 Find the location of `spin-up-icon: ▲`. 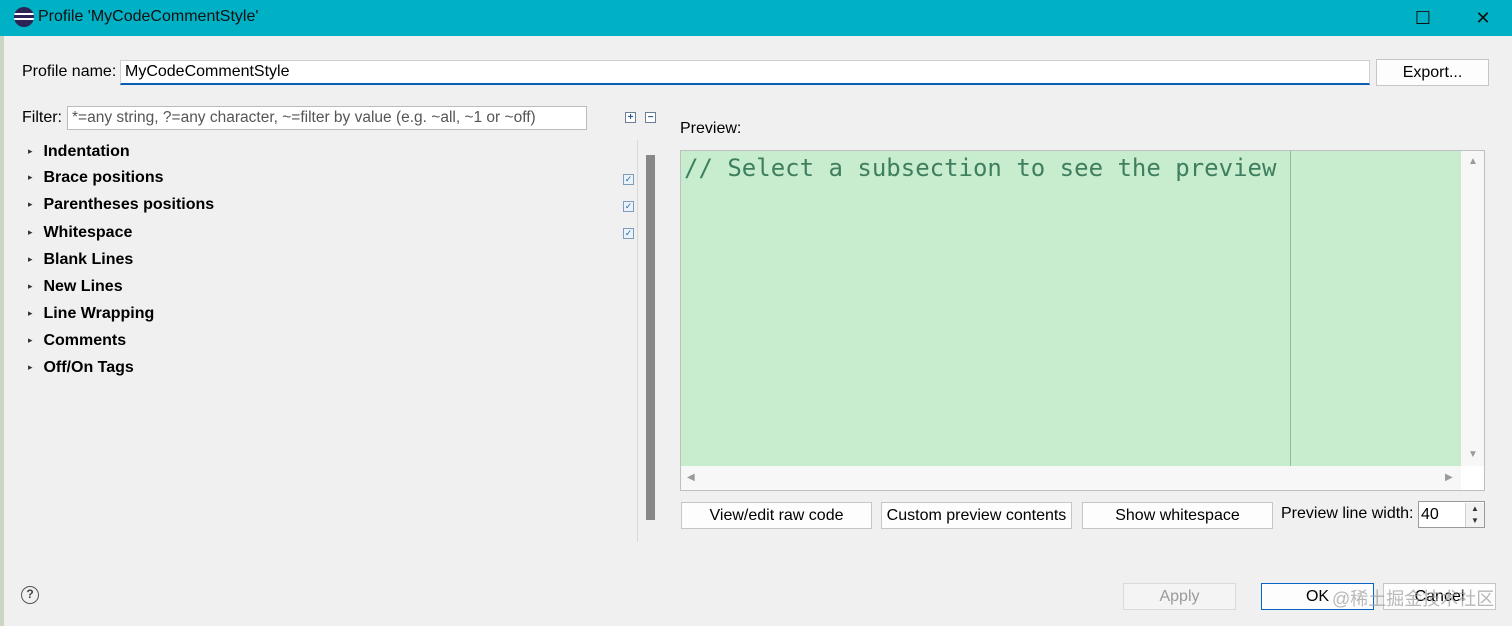

spin-up-icon: ▲ is located at coordinates (1474, 509).